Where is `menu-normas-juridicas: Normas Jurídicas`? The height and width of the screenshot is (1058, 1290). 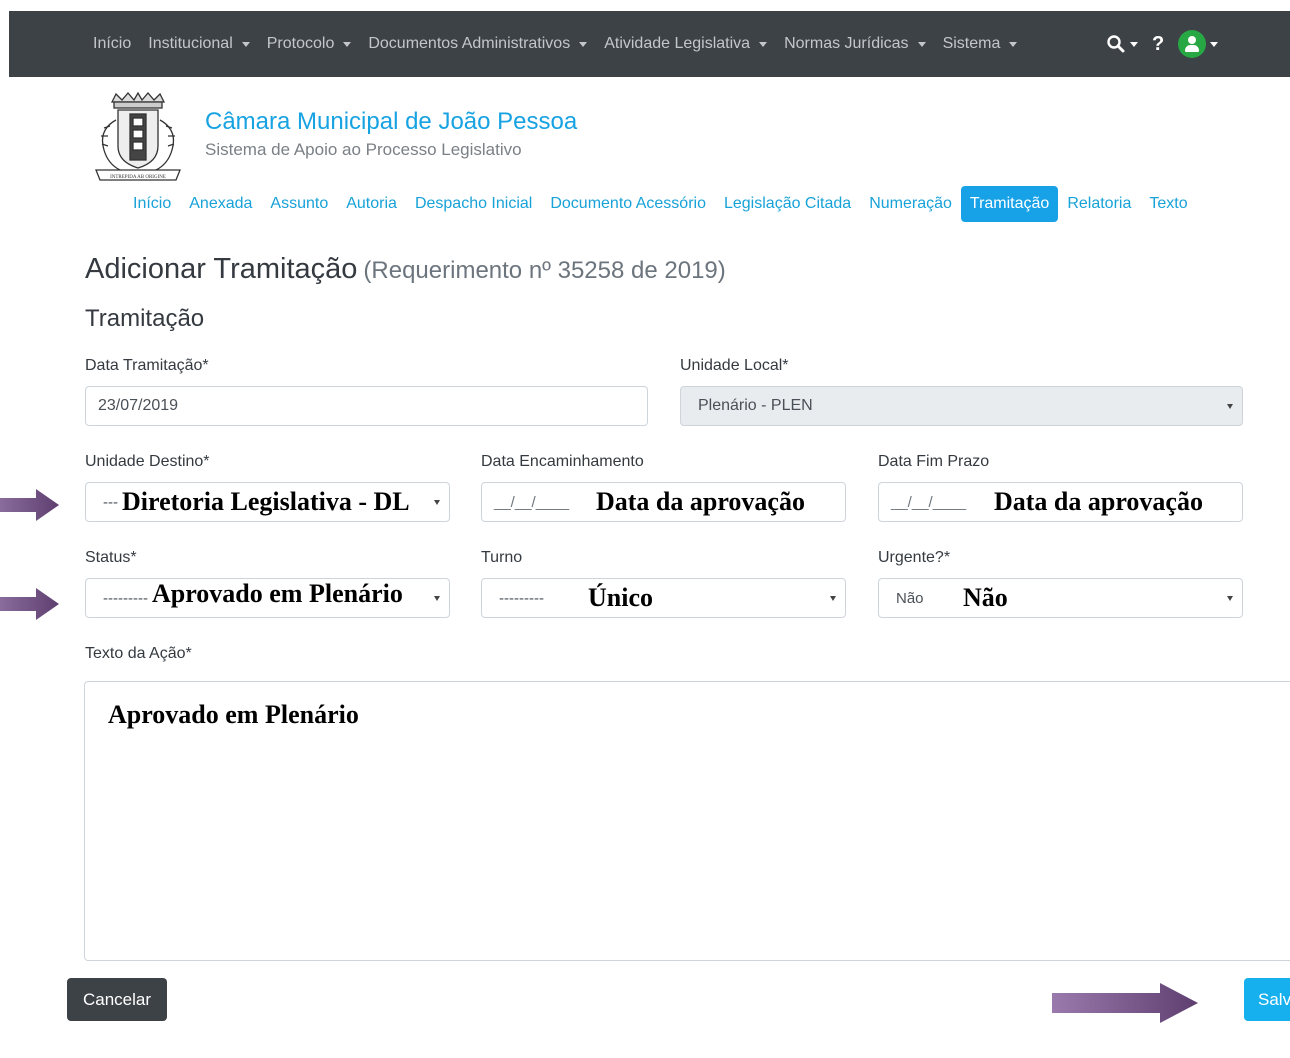 menu-normas-juridicas: Normas Jurídicas is located at coordinates (855, 44).